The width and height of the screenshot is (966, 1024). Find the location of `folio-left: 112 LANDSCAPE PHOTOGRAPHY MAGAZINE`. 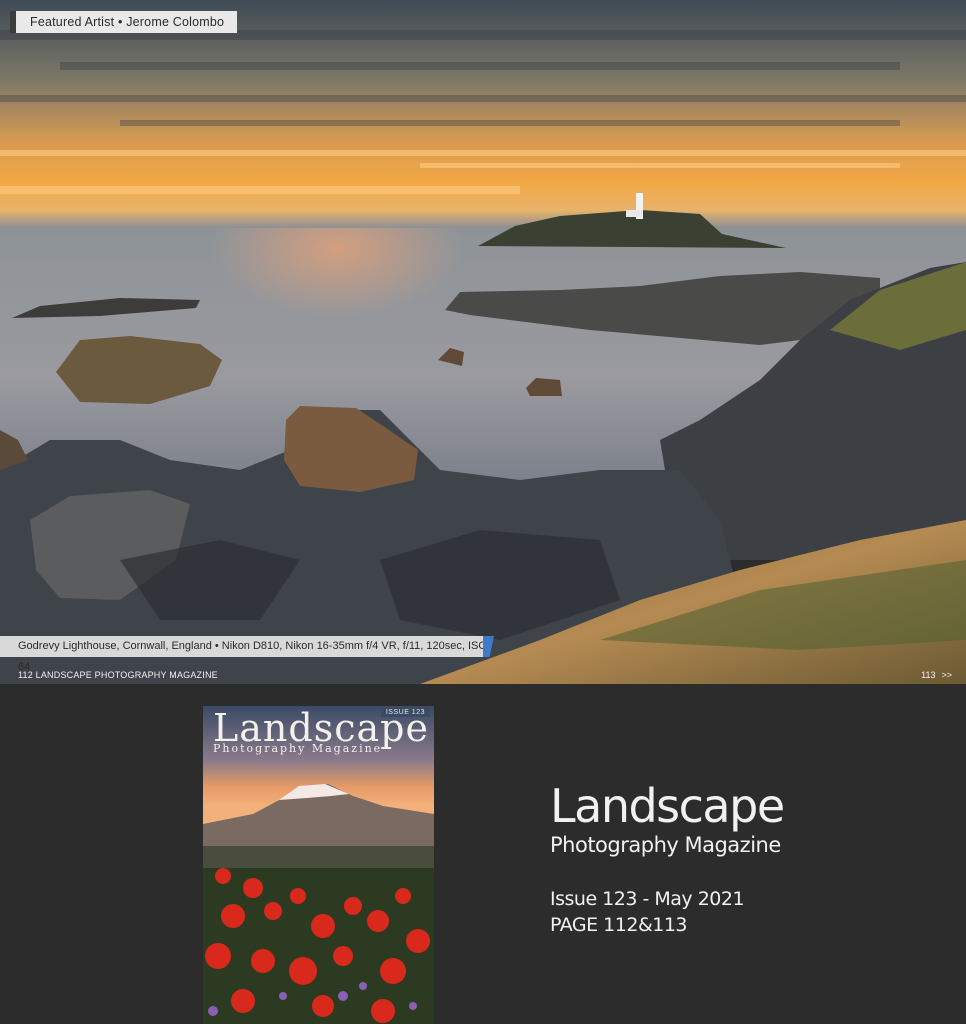

folio-left: 112 LANDSCAPE PHOTOGRAPHY MAGAZINE is located at coordinates (118, 675).